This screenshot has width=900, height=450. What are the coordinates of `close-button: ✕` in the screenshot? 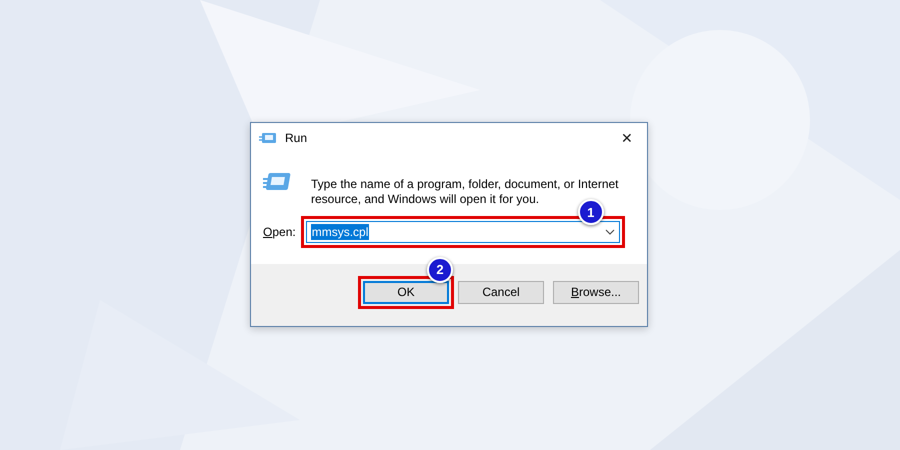 It's located at (627, 138).